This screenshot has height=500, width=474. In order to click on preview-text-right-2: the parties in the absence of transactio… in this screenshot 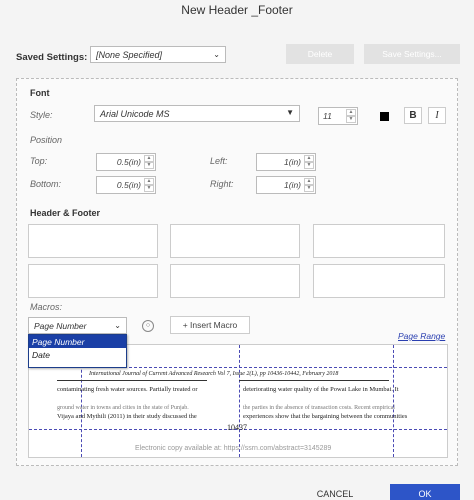, I will do `click(319, 408)`.